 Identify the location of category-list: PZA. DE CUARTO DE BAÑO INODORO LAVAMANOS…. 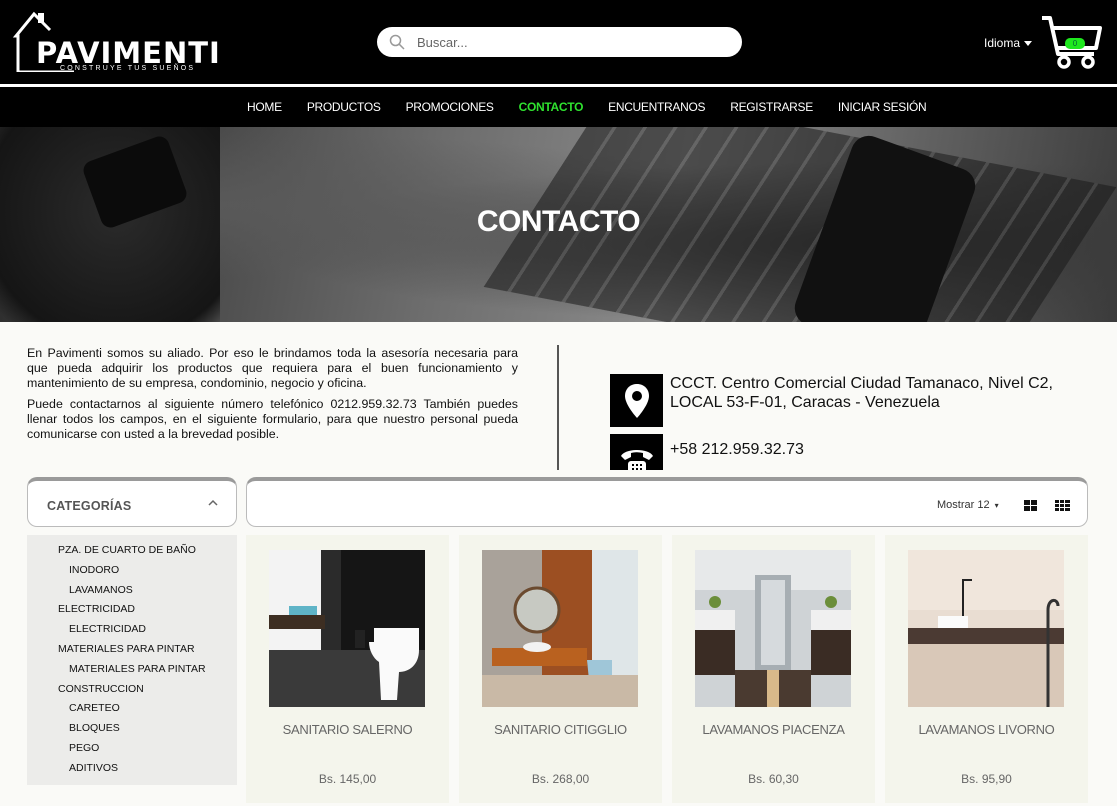
(132, 660).